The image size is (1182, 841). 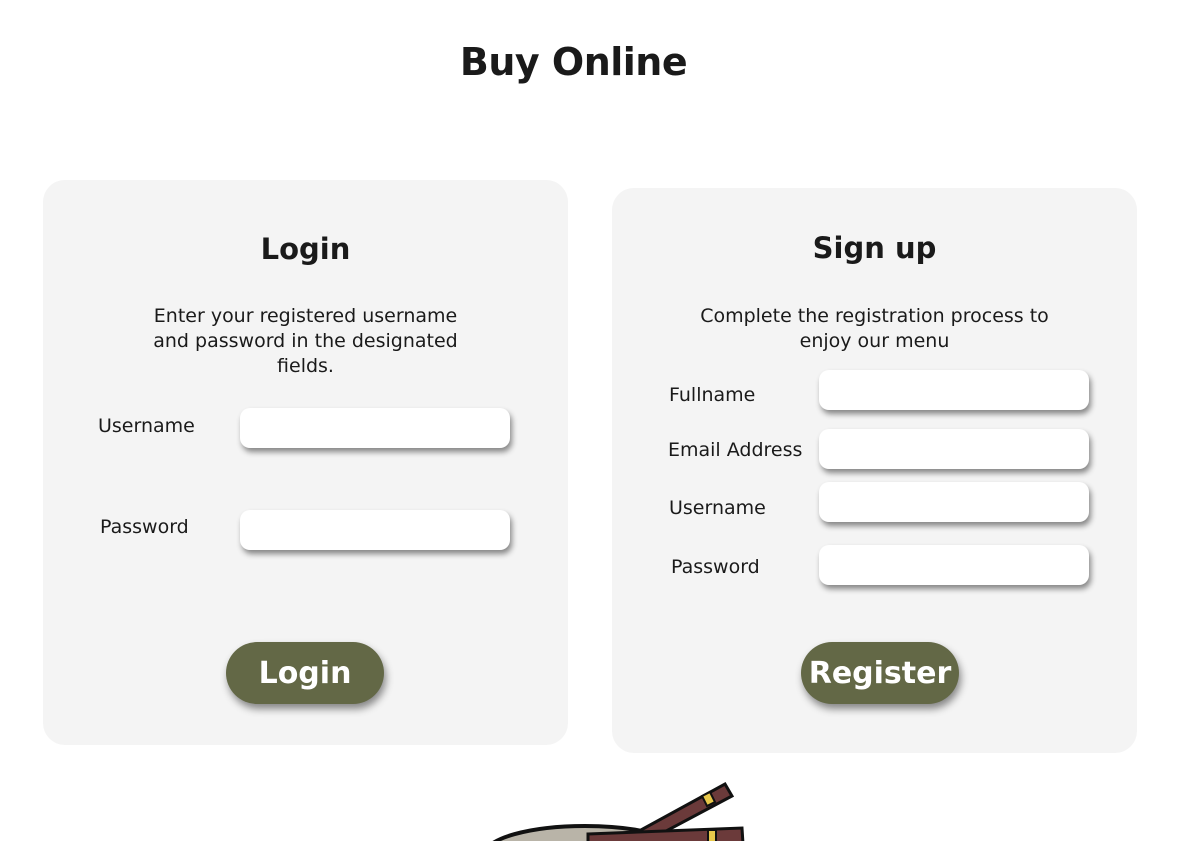 I want to click on login-button: Login, so click(x=305, y=673).